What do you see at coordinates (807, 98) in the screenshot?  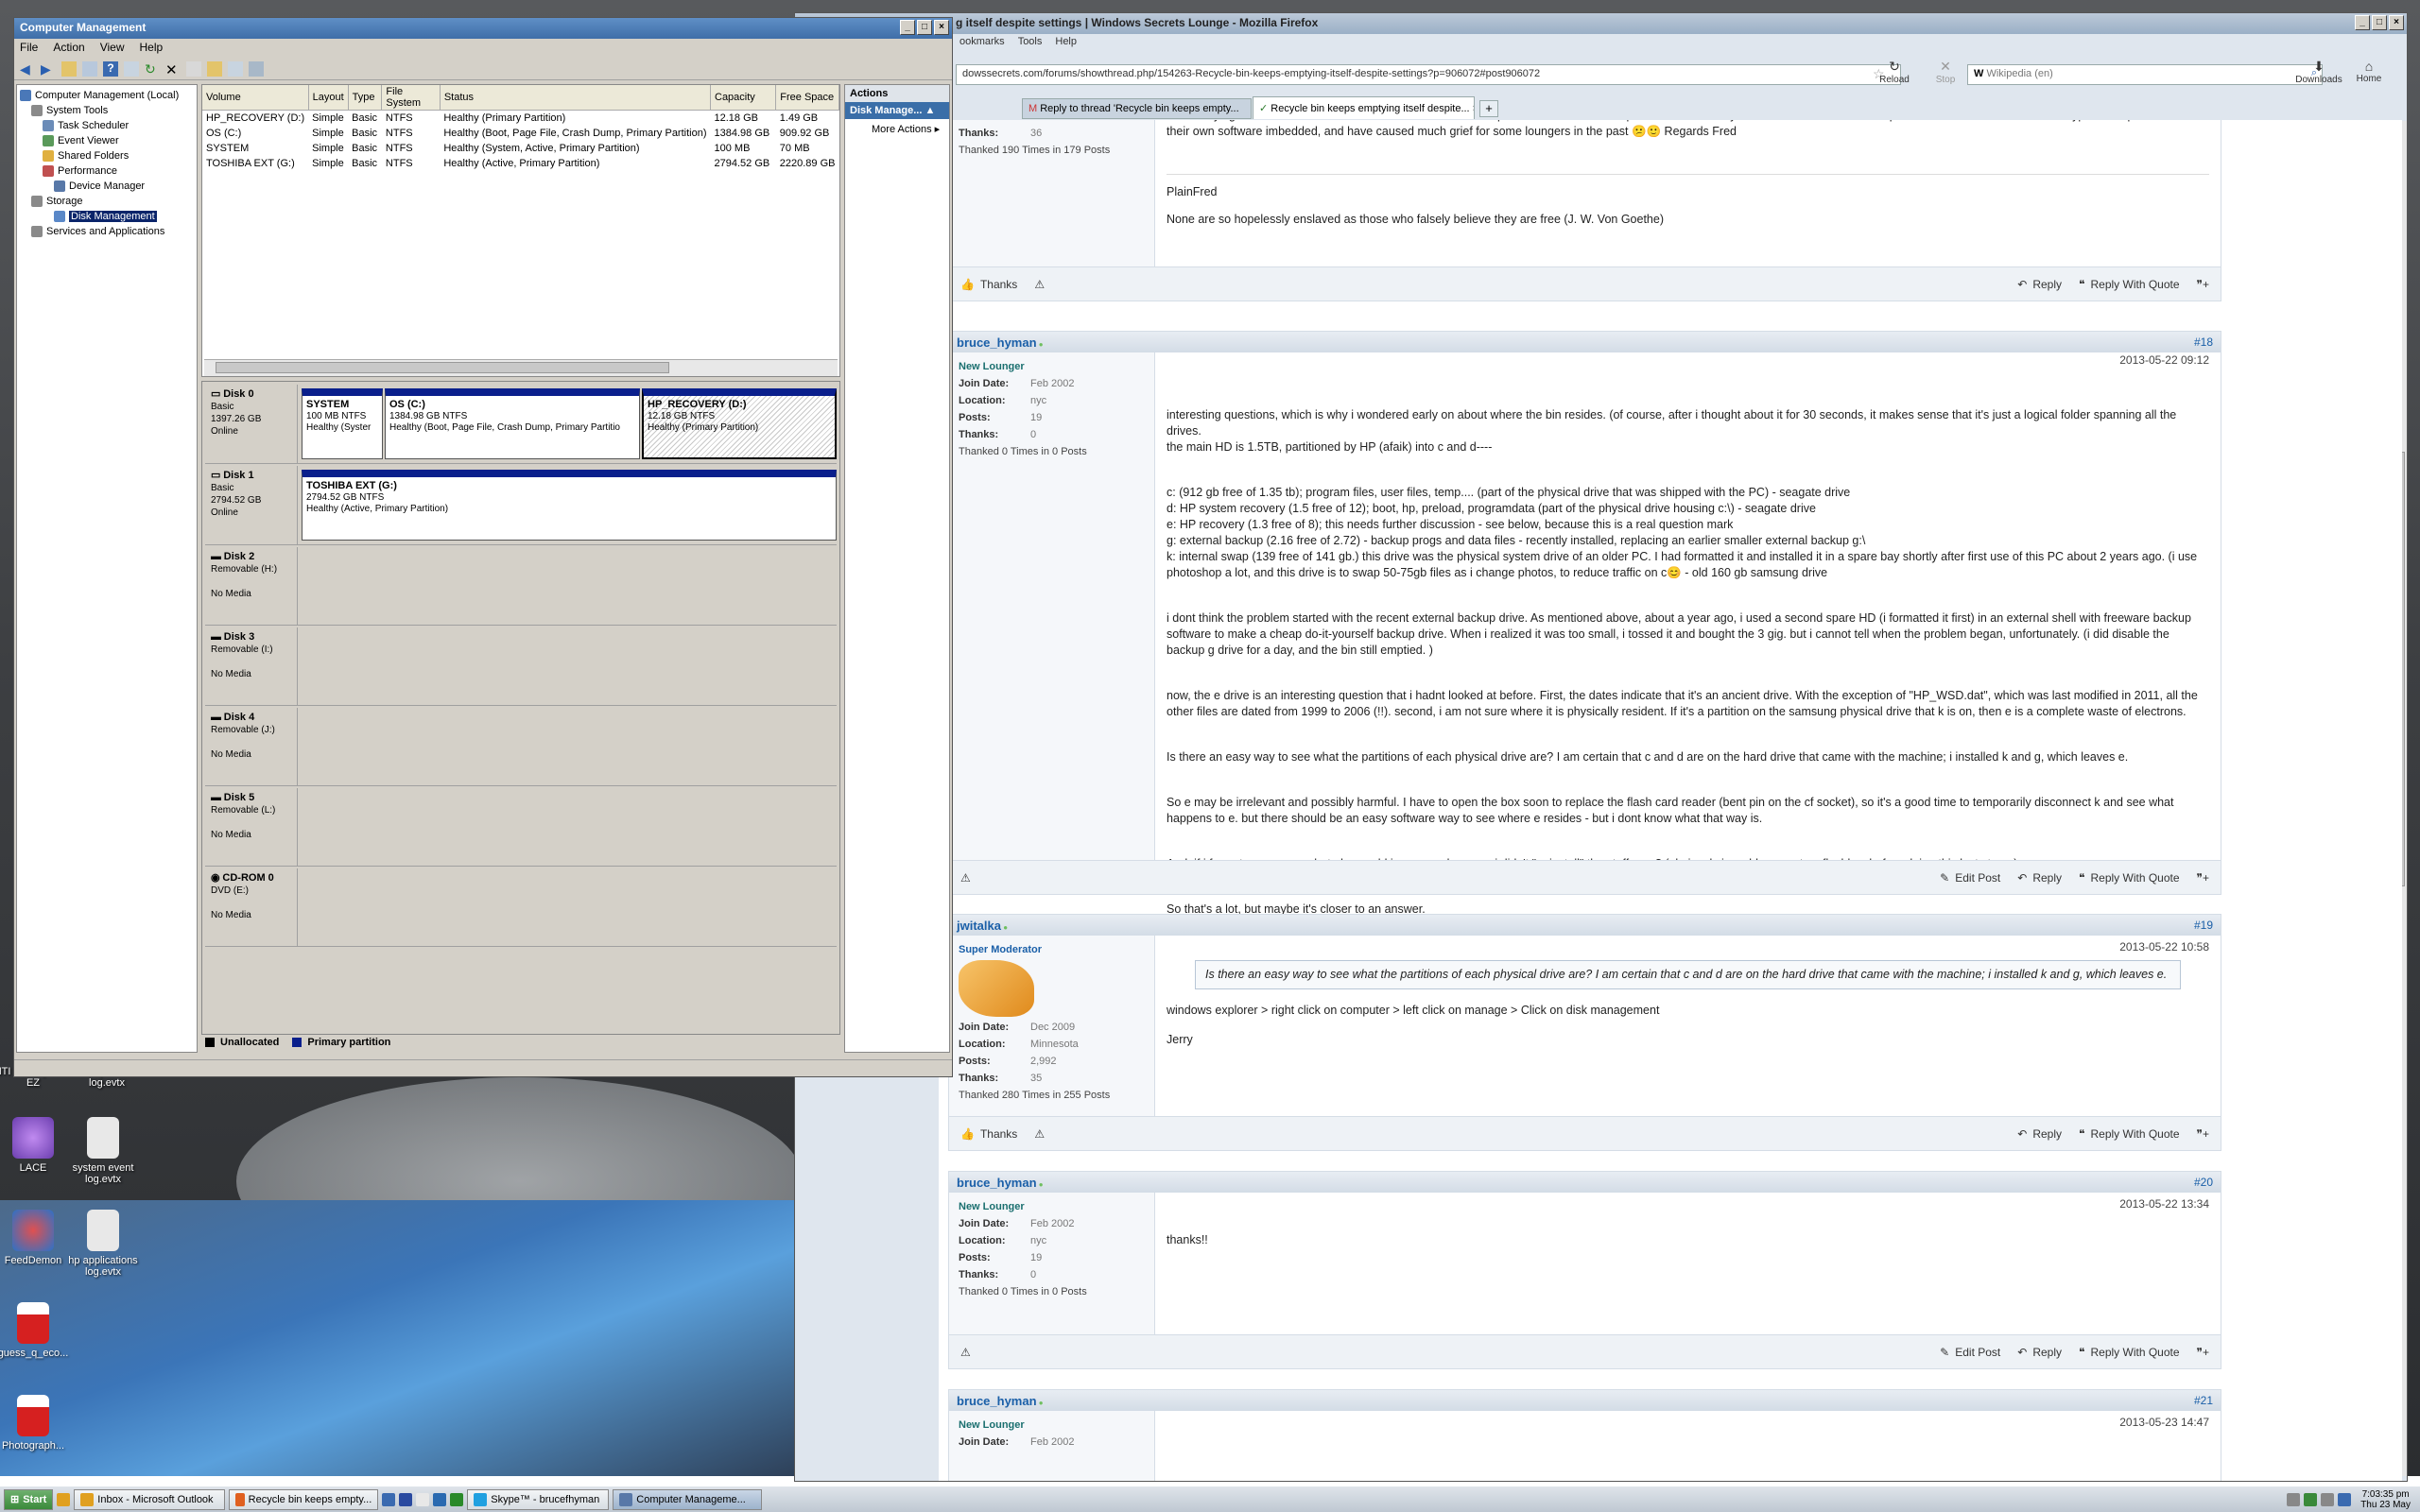 I see `col-free-space: Free Space` at bounding box center [807, 98].